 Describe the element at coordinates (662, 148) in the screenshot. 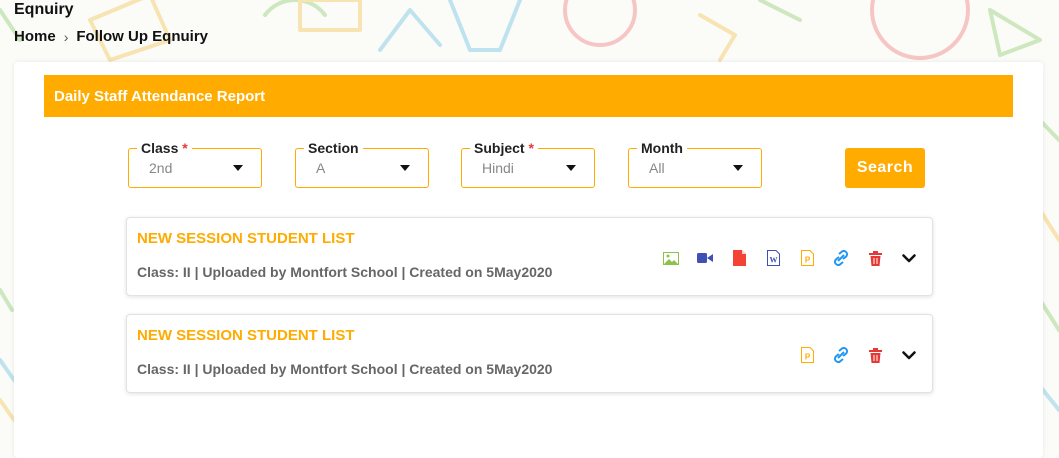

I see `month-label: Month` at that location.